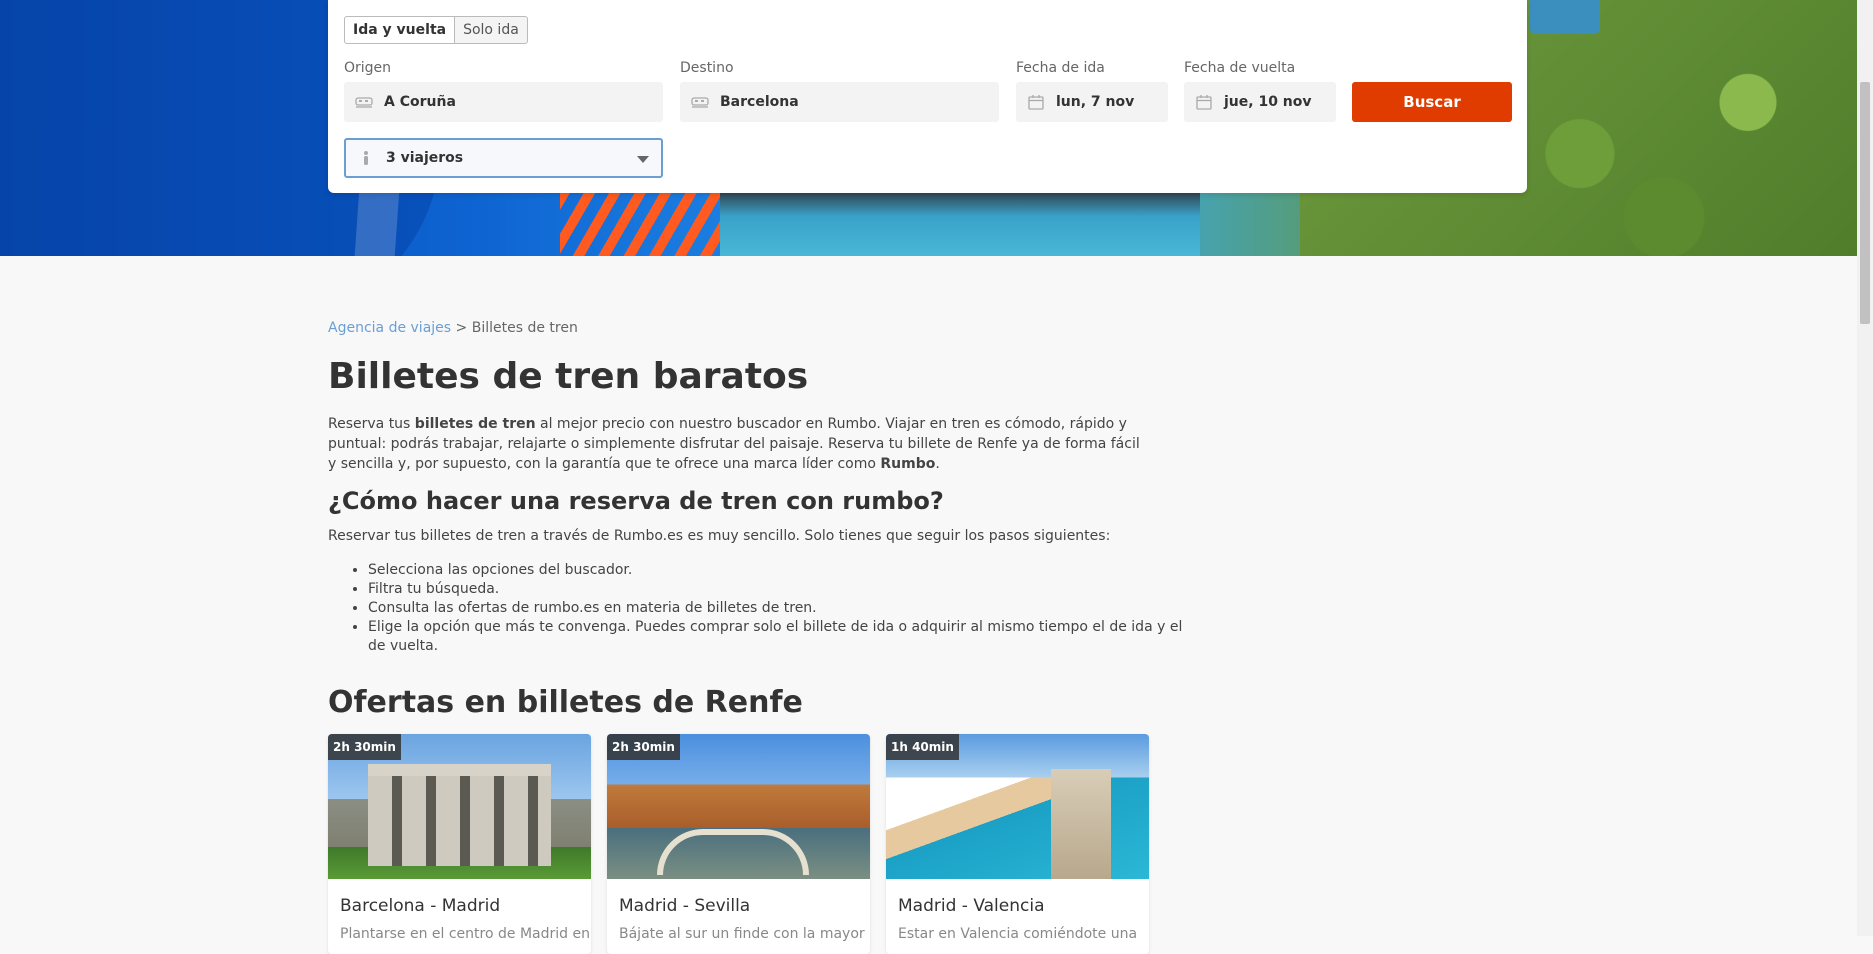 This screenshot has width=1873, height=954. What do you see at coordinates (1018, 934) in the screenshot?
I see `offer-description: Estar en Valencia comiéndote una` at bounding box center [1018, 934].